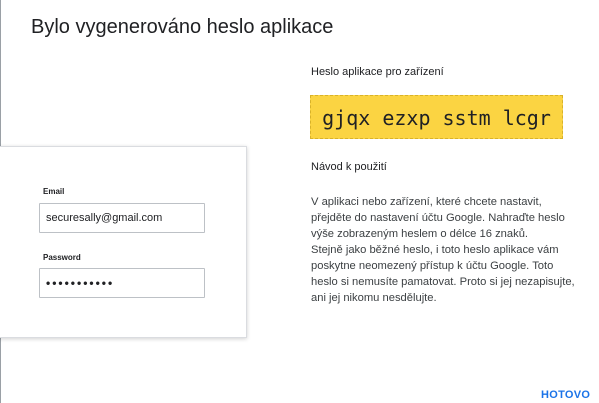 The image size is (599, 403). Describe the element at coordinates (122, 218) in the screenshot. I see `email-field: securesally@gmail.com` at that location.